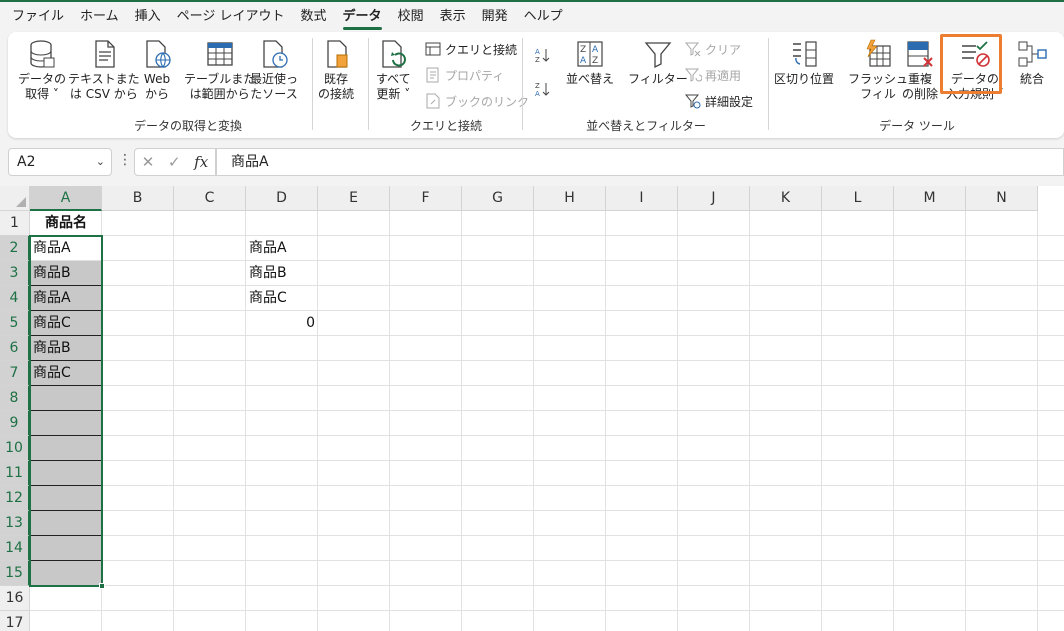 This screenshot has width=1064, height=631. What do you see at coordinates (60, 162) in the screenshot?
I see `name-box: A2 ⌄` at bounding box center [60, 162].